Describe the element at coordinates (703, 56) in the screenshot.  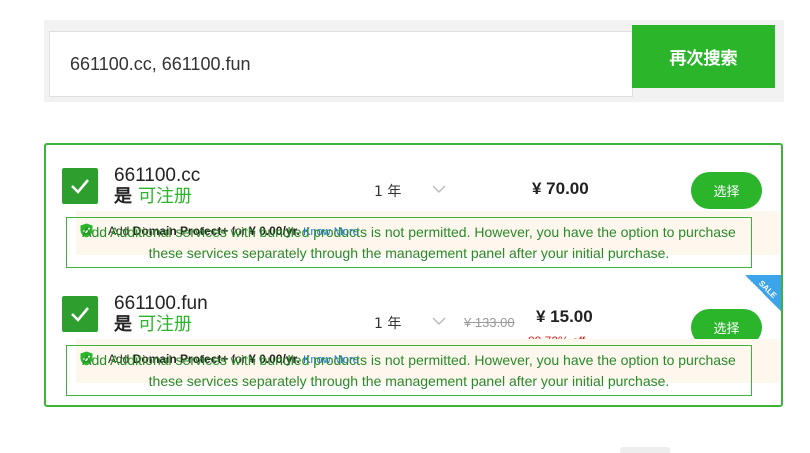
I see `search-again-button: 再次搜索` at that location.